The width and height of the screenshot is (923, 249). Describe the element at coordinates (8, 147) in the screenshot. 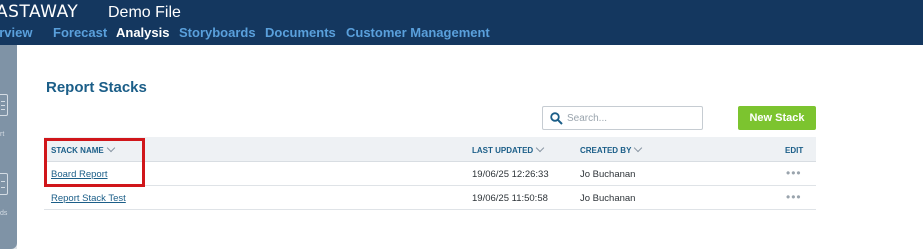

I see `left-sidebar: rt ds` at that location.